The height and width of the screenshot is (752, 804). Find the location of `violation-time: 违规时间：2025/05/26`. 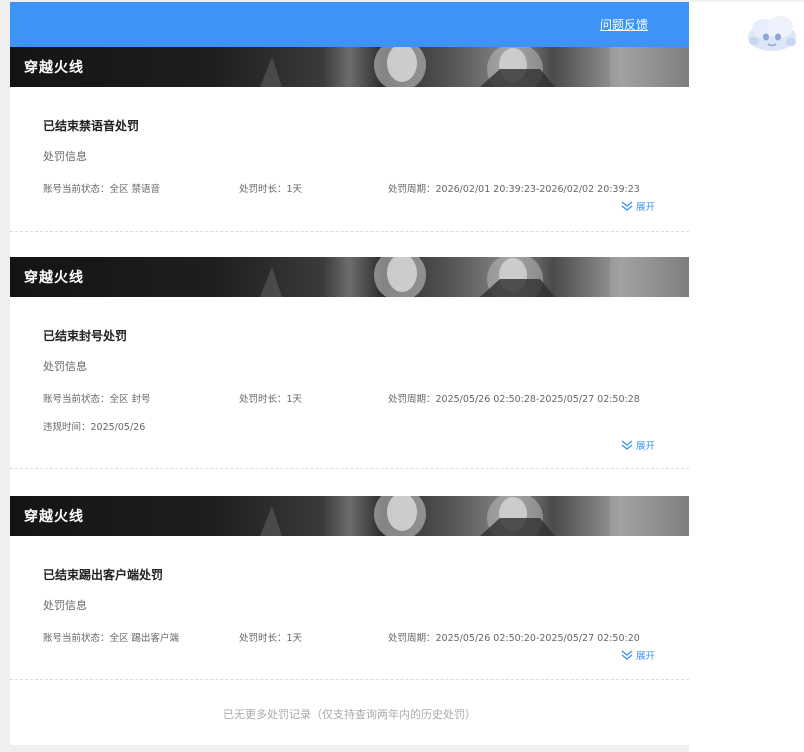

violation-time: 违规时间：2025/05/26 is located at coordinates (94, 427).